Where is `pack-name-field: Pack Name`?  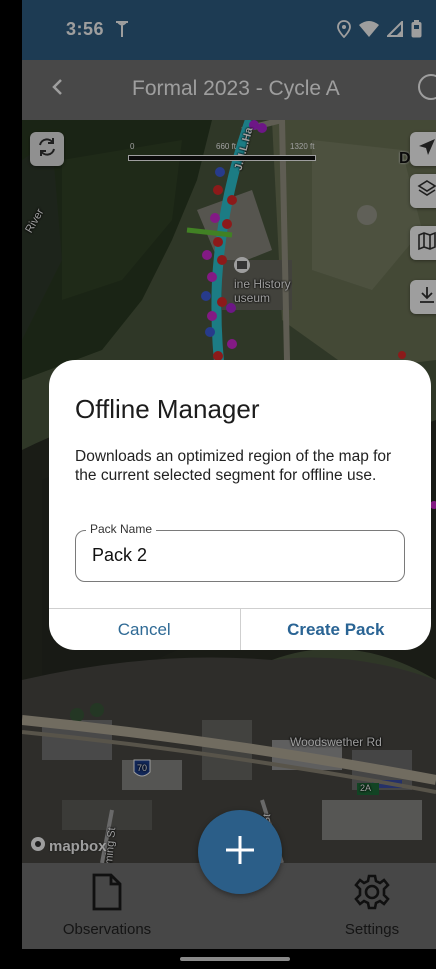
pack-name-field: Pack Name is located at coordinates (240, 552).